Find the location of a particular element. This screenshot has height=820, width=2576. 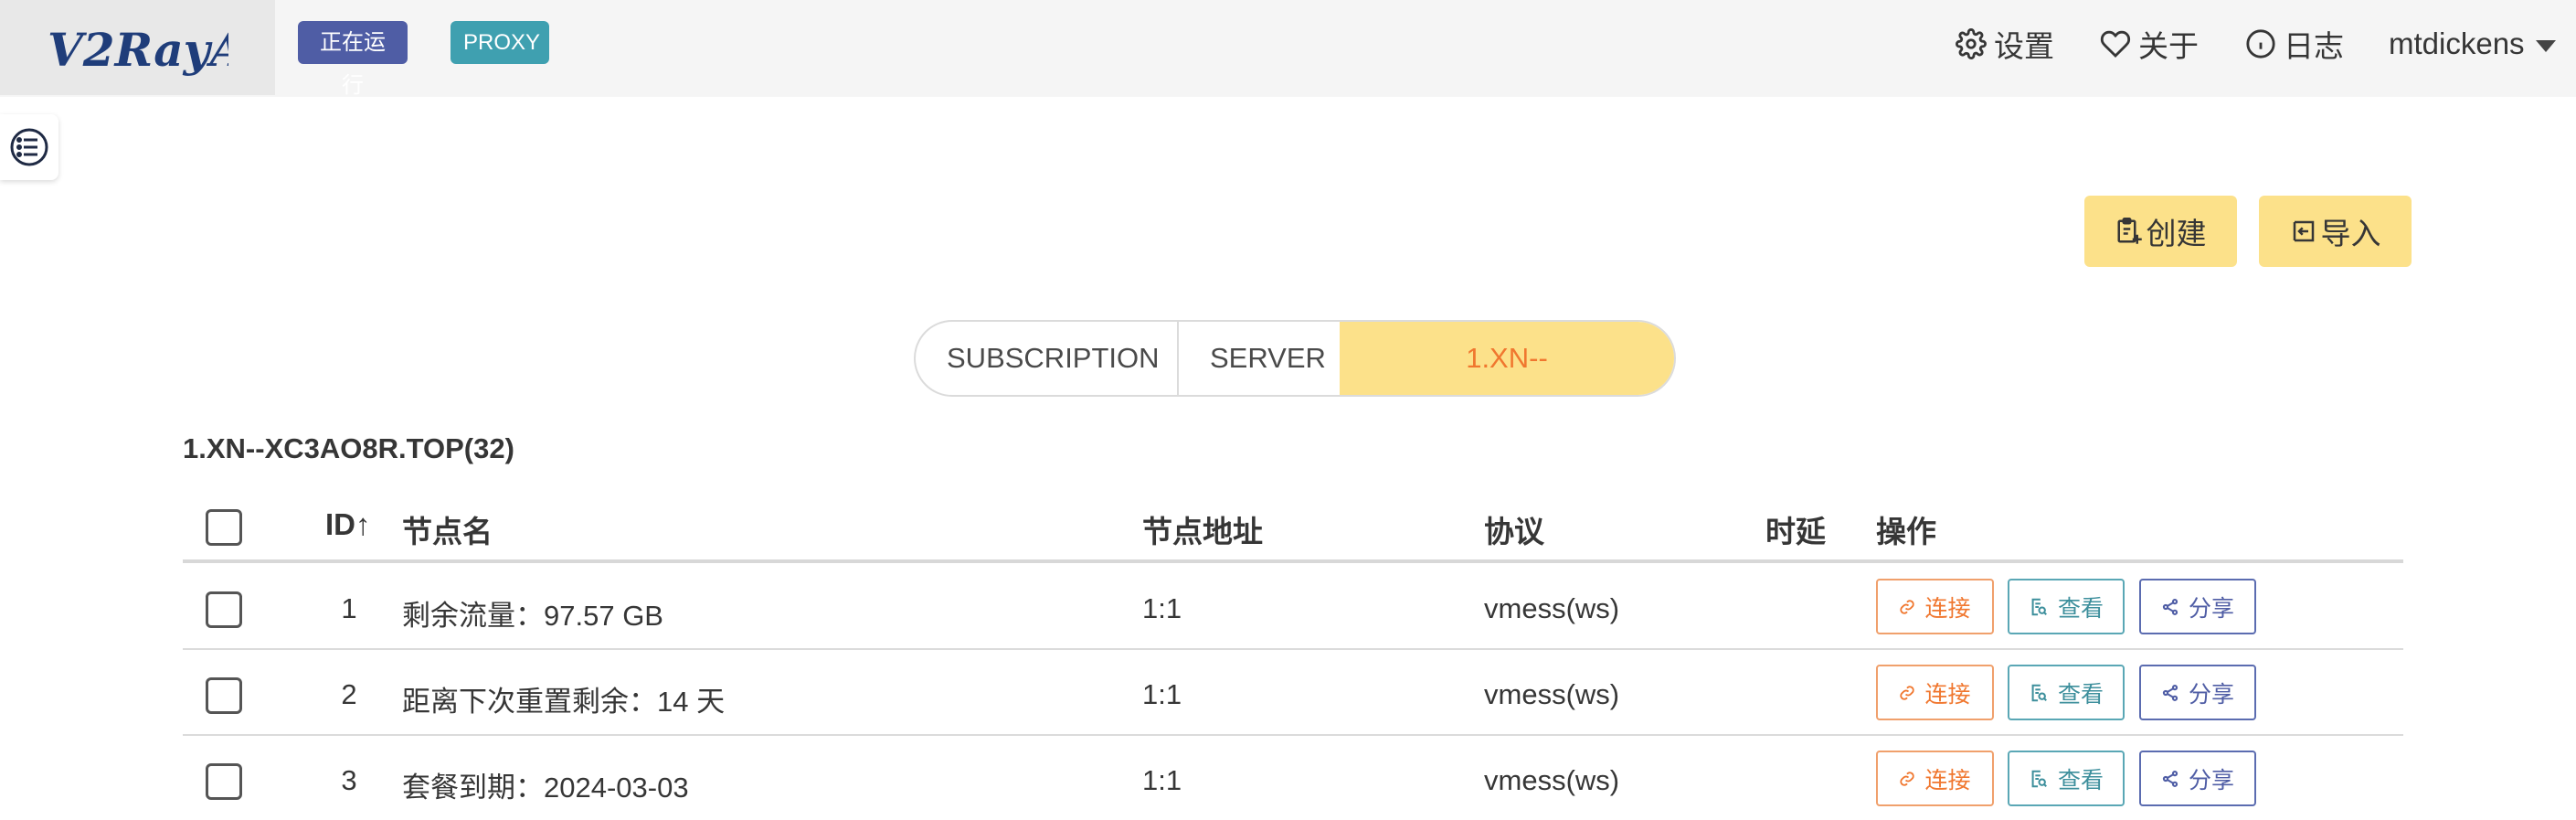

nav-settings: 设置 is located at coordinates (2005, 44).